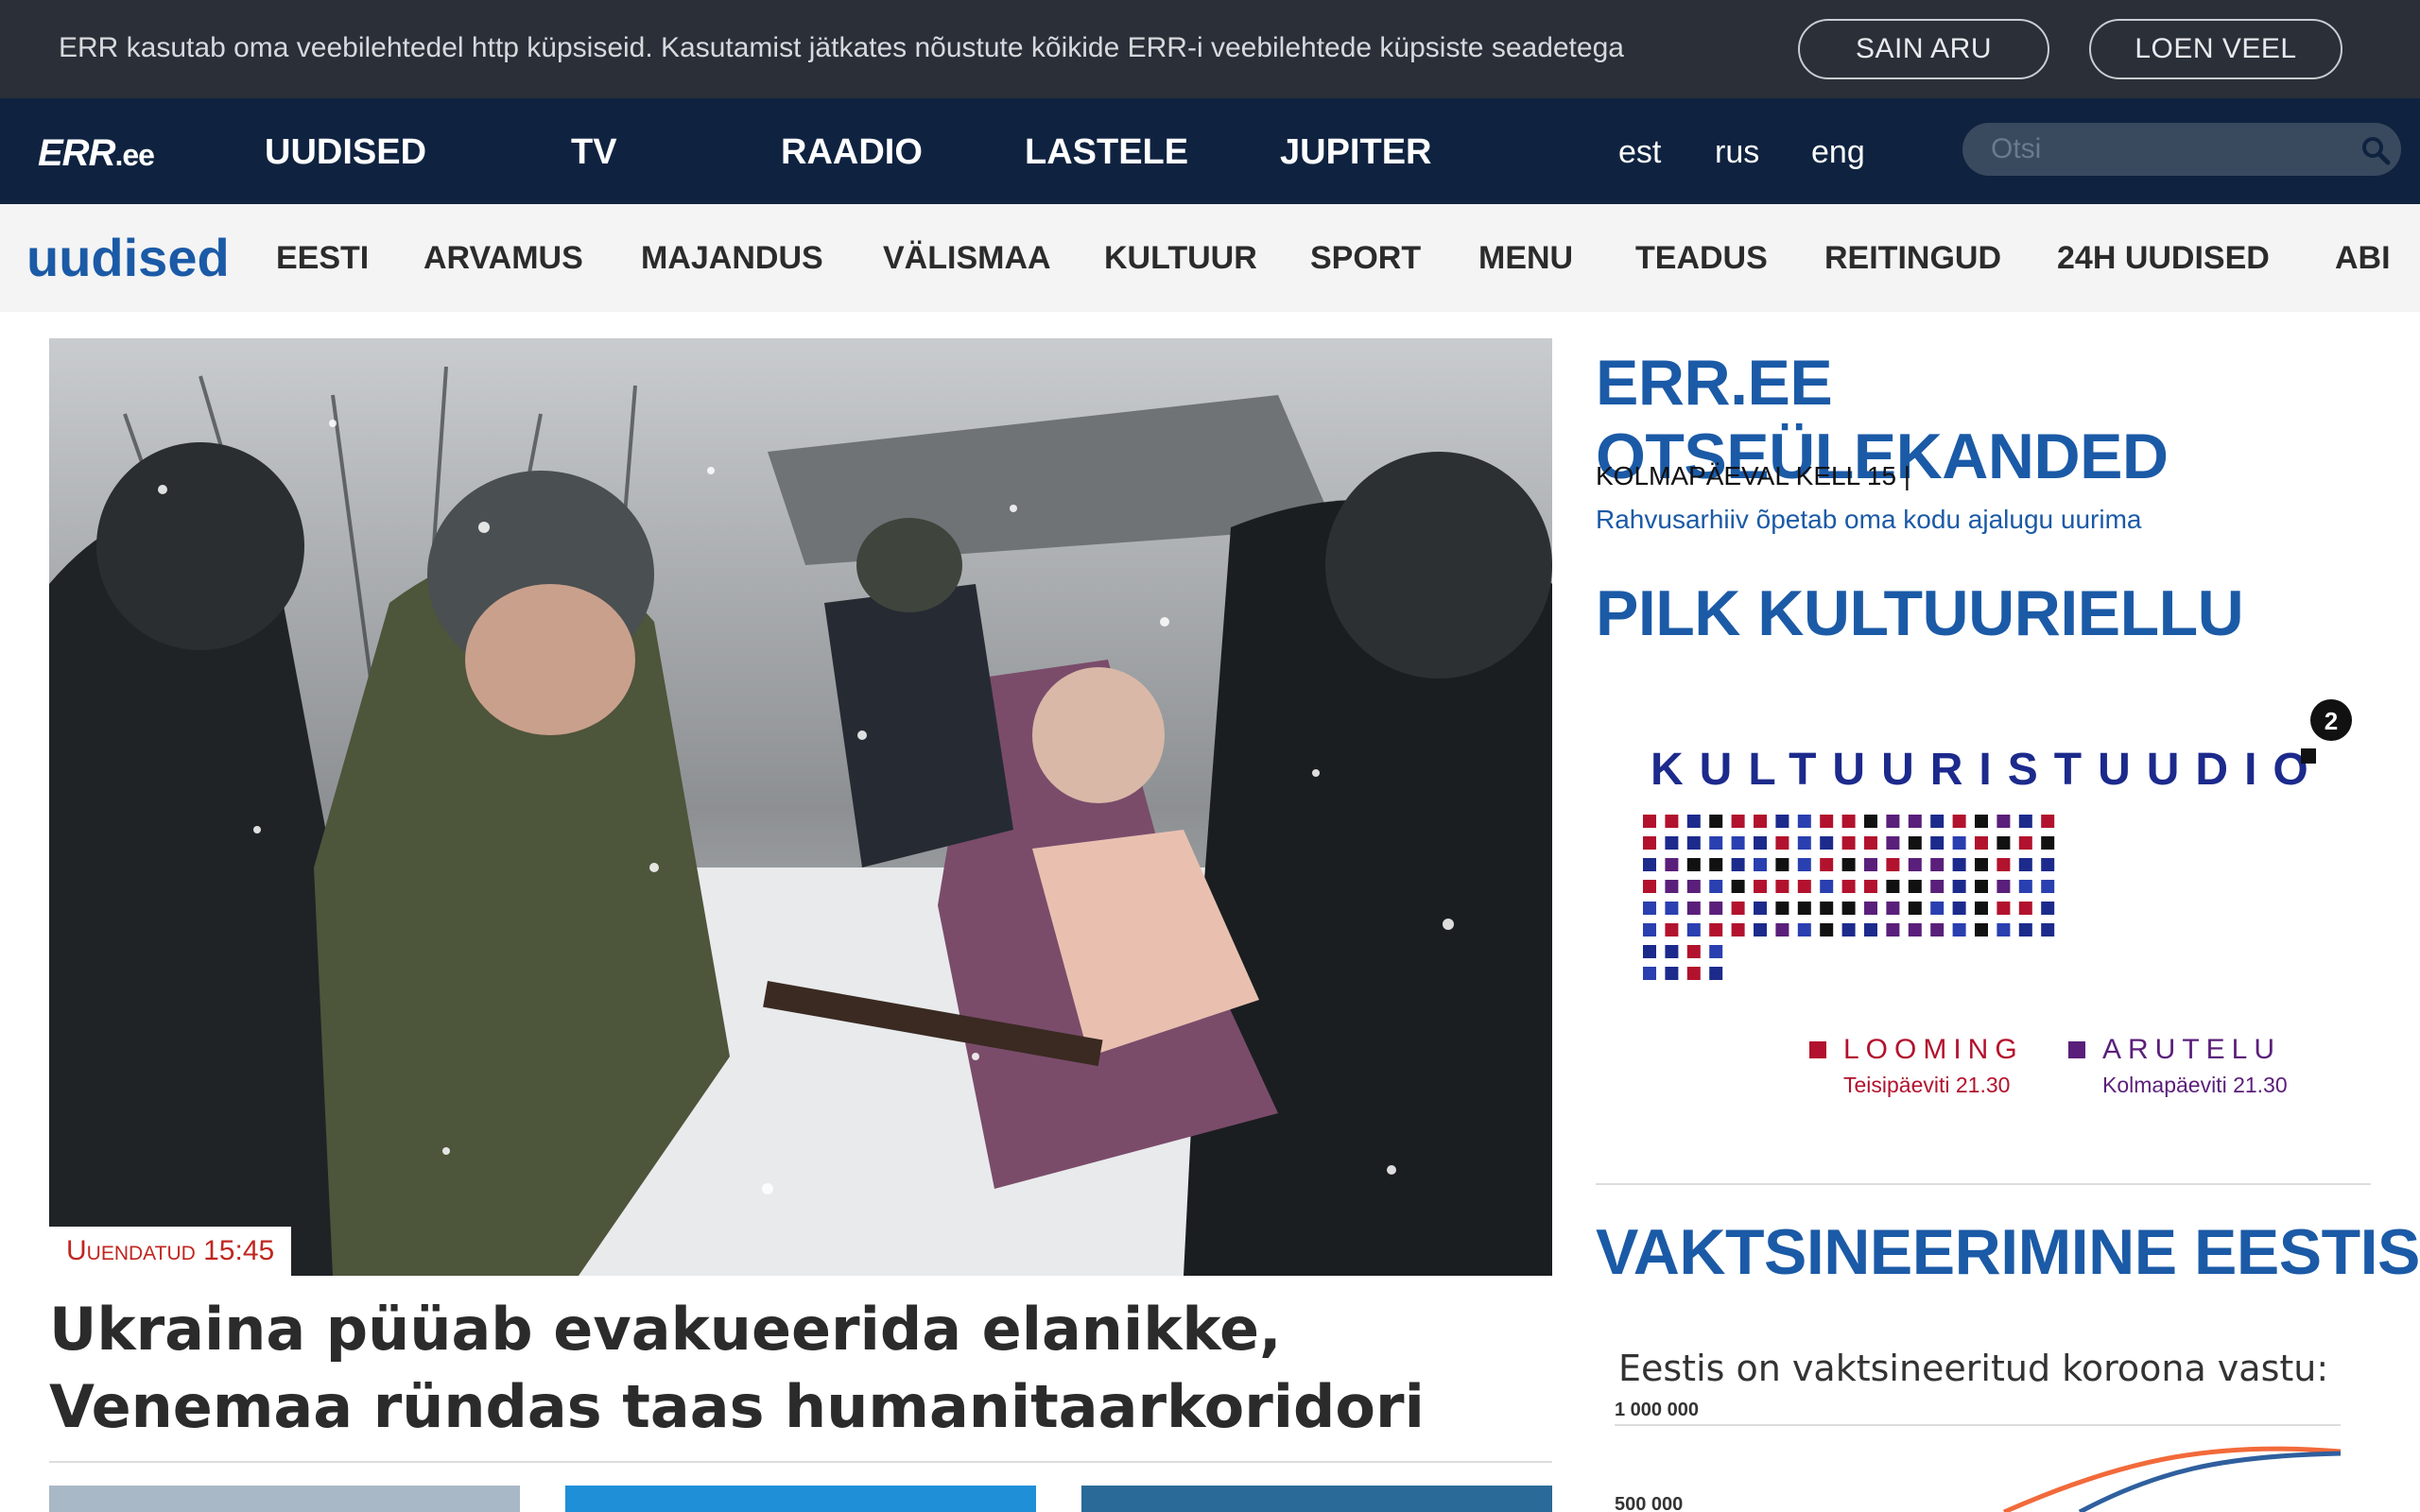 The width and height of the screenshot is (2420, 1512). What do you see at coordinates (800, 1462) in the screenshot?
I see `article-divider` at bounding box center [800, 1462].